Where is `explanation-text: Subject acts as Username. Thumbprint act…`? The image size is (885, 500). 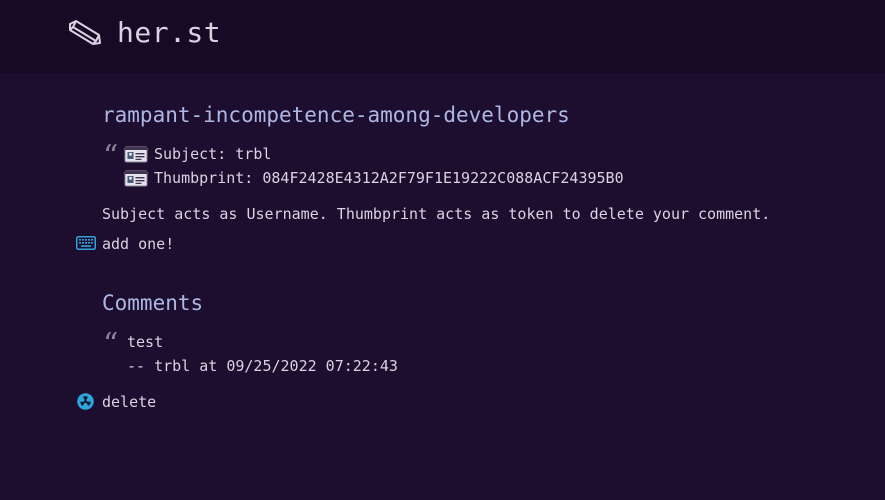 explanation-text: Subject acts as Username. Thumbprint act… is located at coordinates (436, 214).